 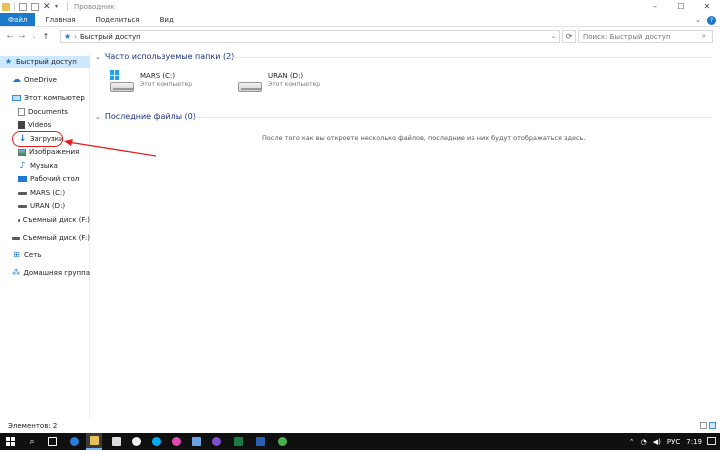 I want to click on sidebar-item-drive-c: MARS (C:), so click(x=45, y=193).